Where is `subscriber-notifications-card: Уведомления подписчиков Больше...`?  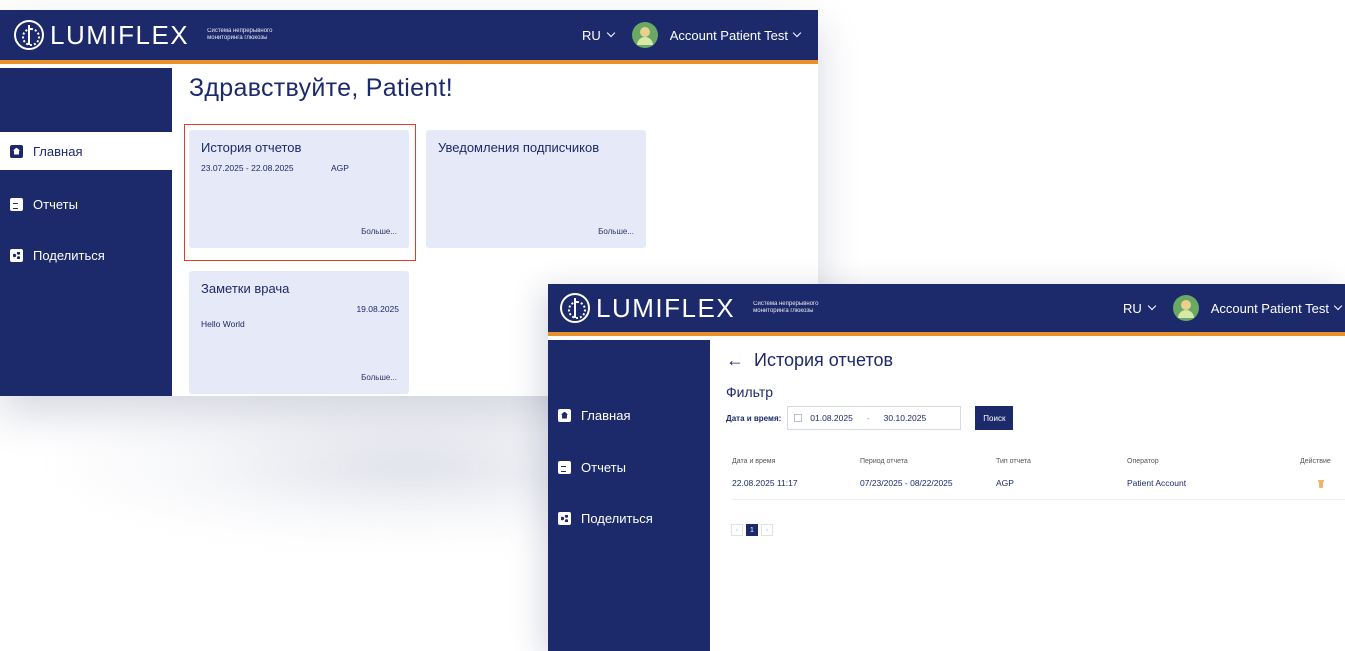 subscriber-notifications-card: Уведомления подписчиков Больше... is located at coordinates (536, 189).